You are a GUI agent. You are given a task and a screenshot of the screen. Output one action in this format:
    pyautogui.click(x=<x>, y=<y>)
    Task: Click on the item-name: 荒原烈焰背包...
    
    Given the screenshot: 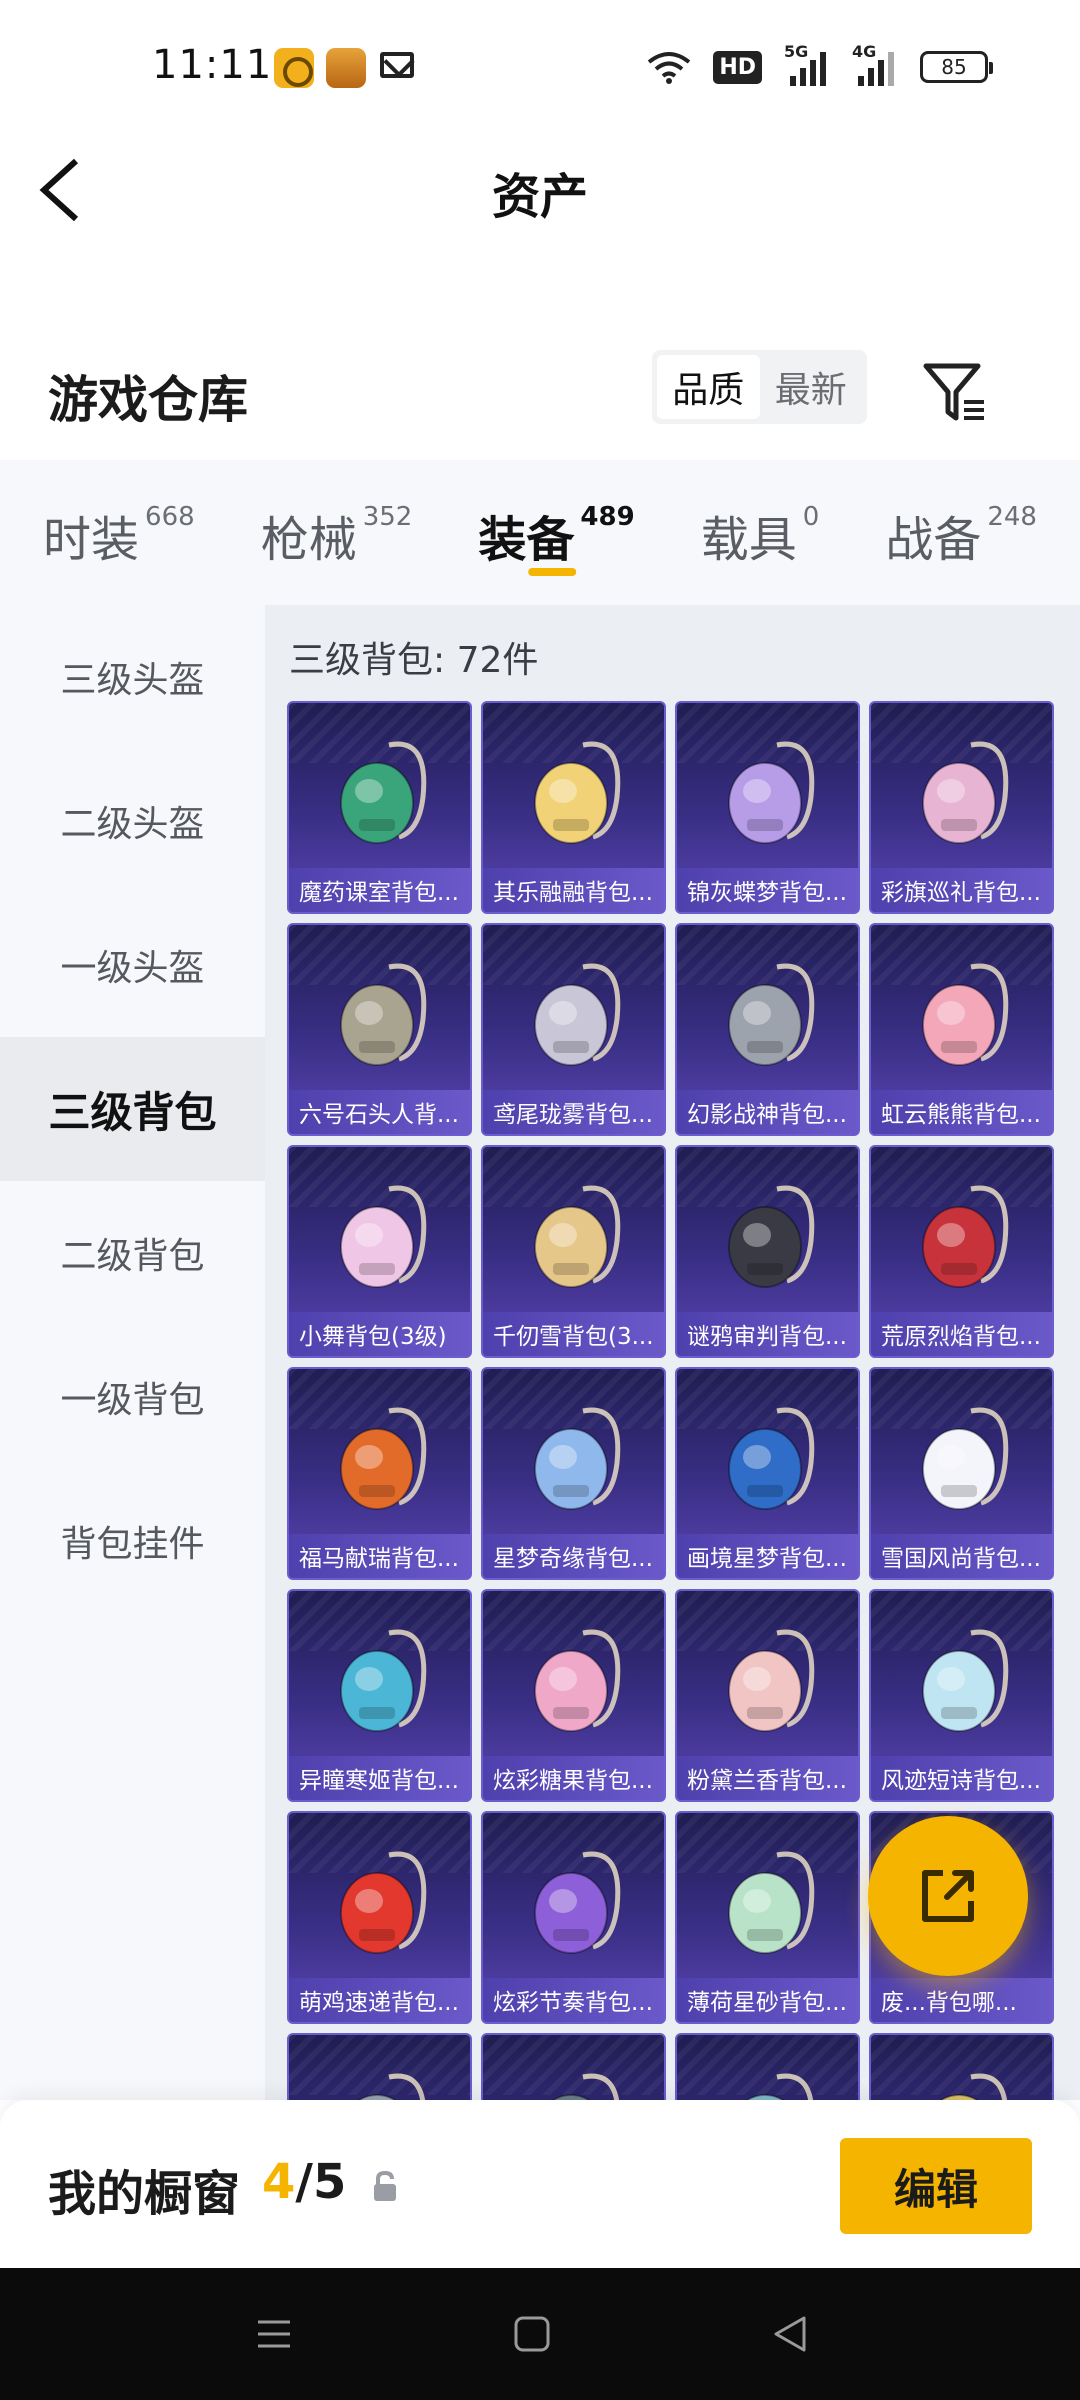 What is the action you would take?
    pyautogui.click(x=961, y=1334)
    